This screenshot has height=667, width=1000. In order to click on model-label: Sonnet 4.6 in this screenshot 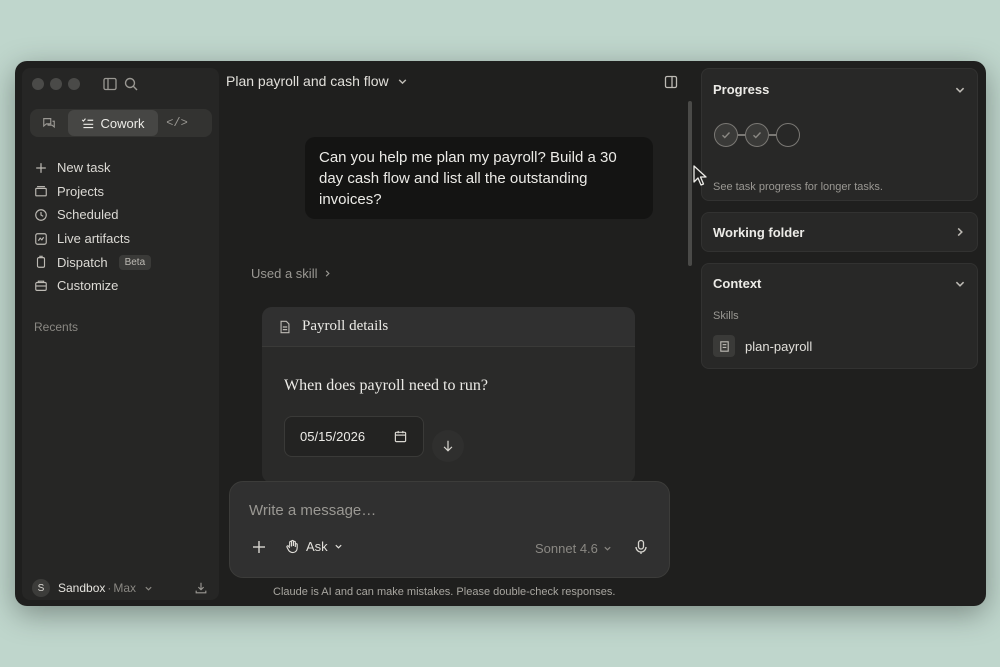, I will do `click(566, 548)`.